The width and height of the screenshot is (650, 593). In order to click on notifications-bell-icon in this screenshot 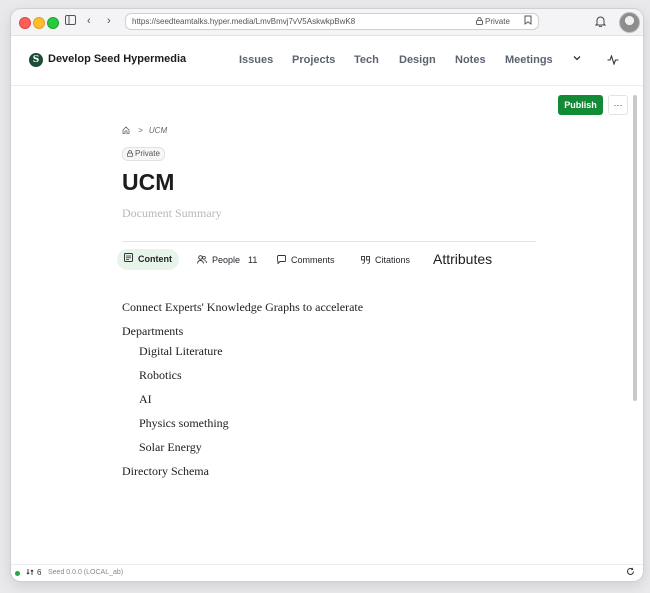, I will do `click(600, 23)`.